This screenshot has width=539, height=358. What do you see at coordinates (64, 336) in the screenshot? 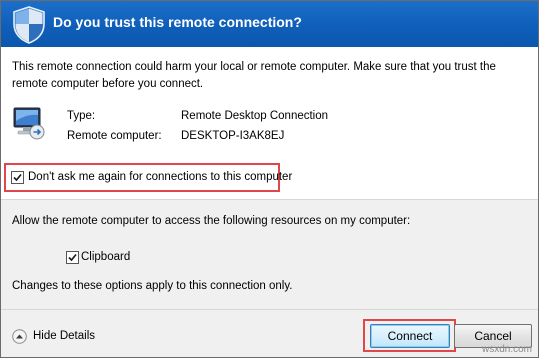
I see `hide-details-label: Hide Details` at bounding box center [64, 336].